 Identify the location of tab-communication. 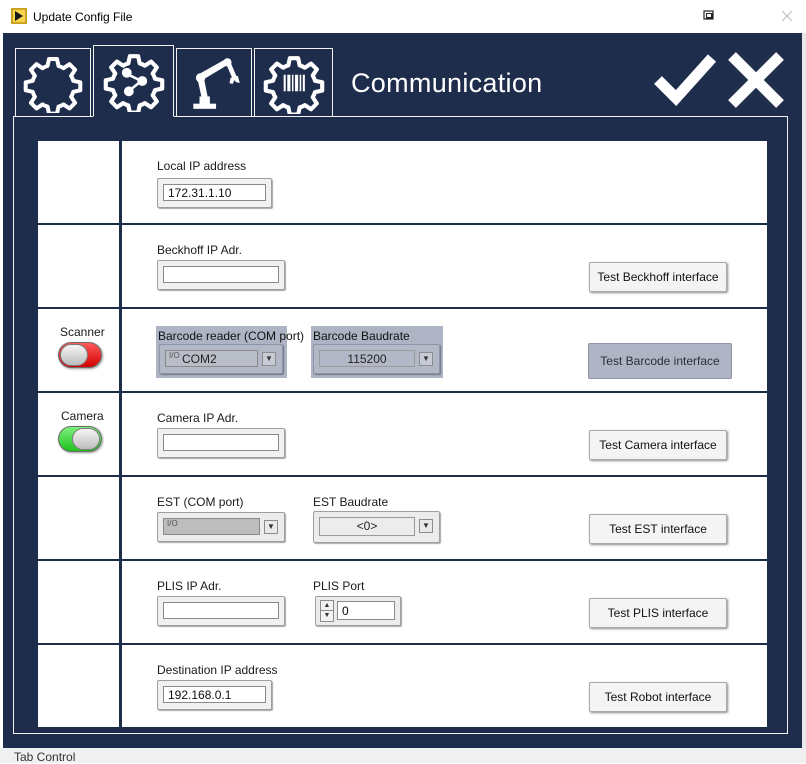
(133, 81).